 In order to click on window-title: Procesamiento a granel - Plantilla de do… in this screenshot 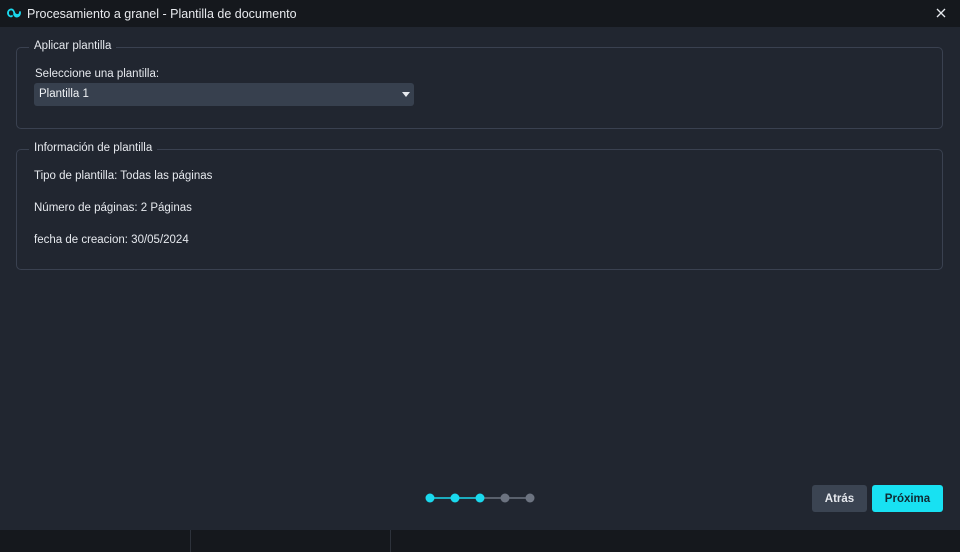, I will do `click(162, 14)`.